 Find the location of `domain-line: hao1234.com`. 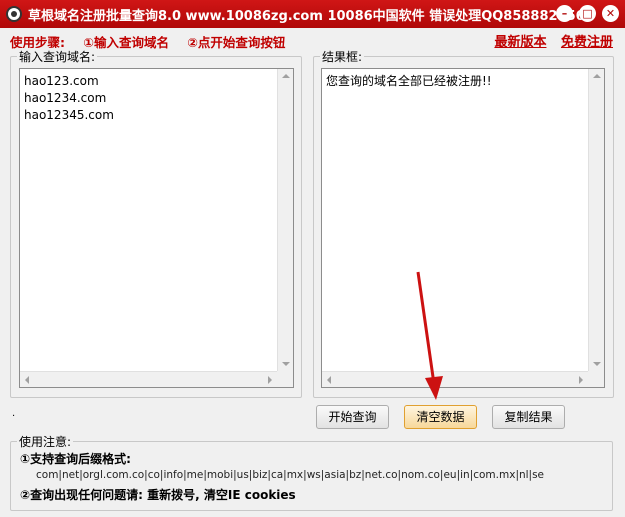

domain-line: hao1234.com is located at coordinates (65, 98).